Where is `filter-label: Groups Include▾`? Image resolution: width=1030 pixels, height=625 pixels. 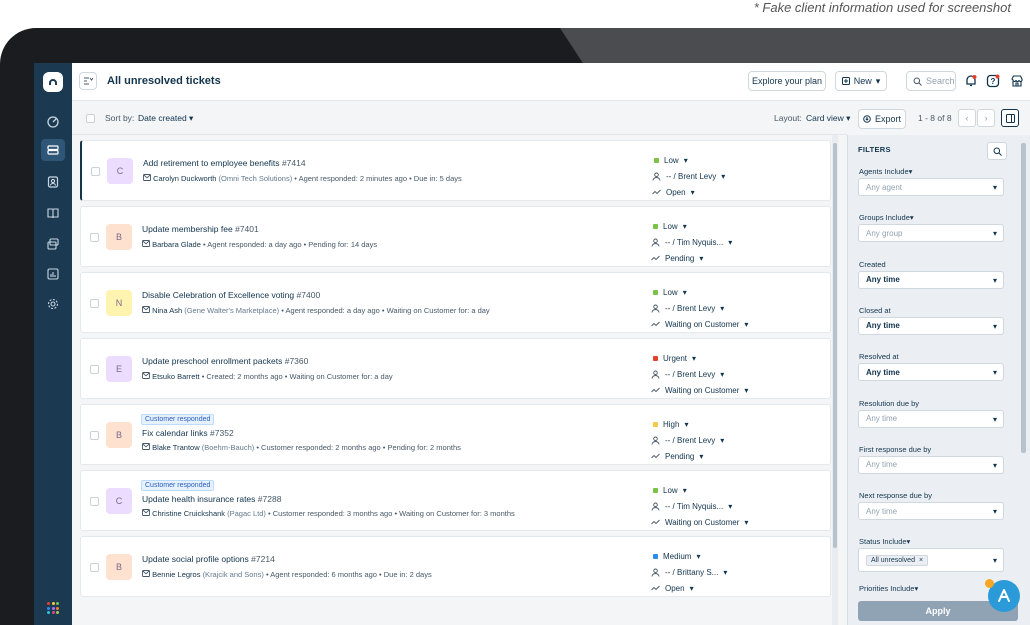 filter-label: Groups Include▾ is located at coordinates (886, 217).